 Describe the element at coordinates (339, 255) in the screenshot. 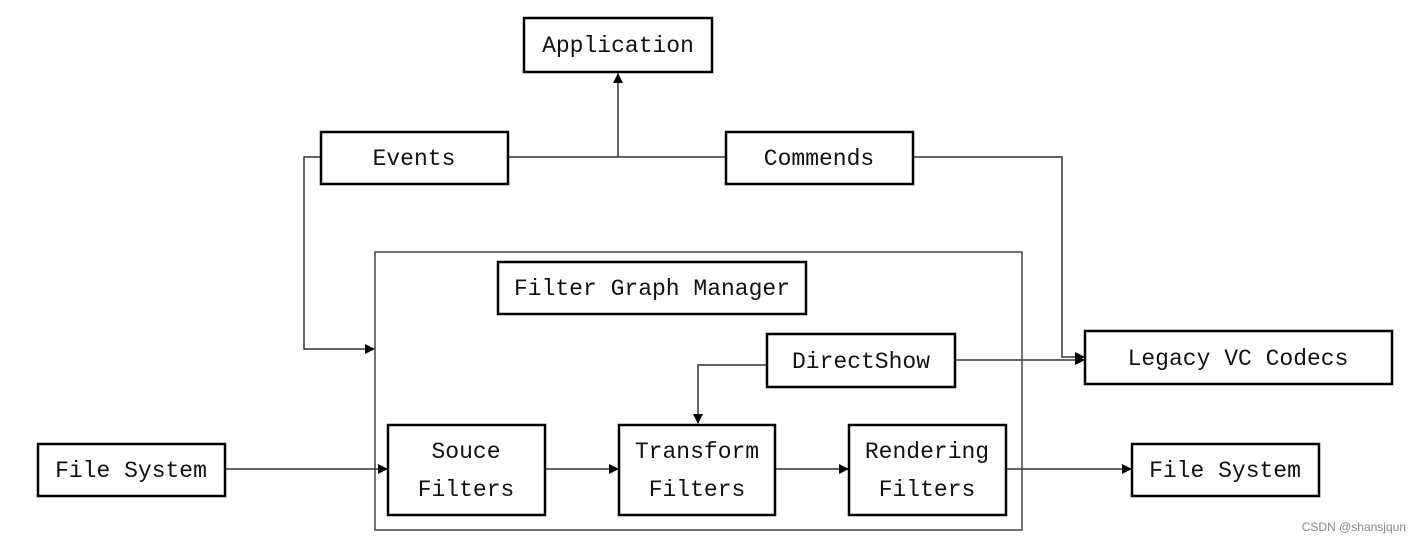

I see `arrow-events-to-manager` at that location.